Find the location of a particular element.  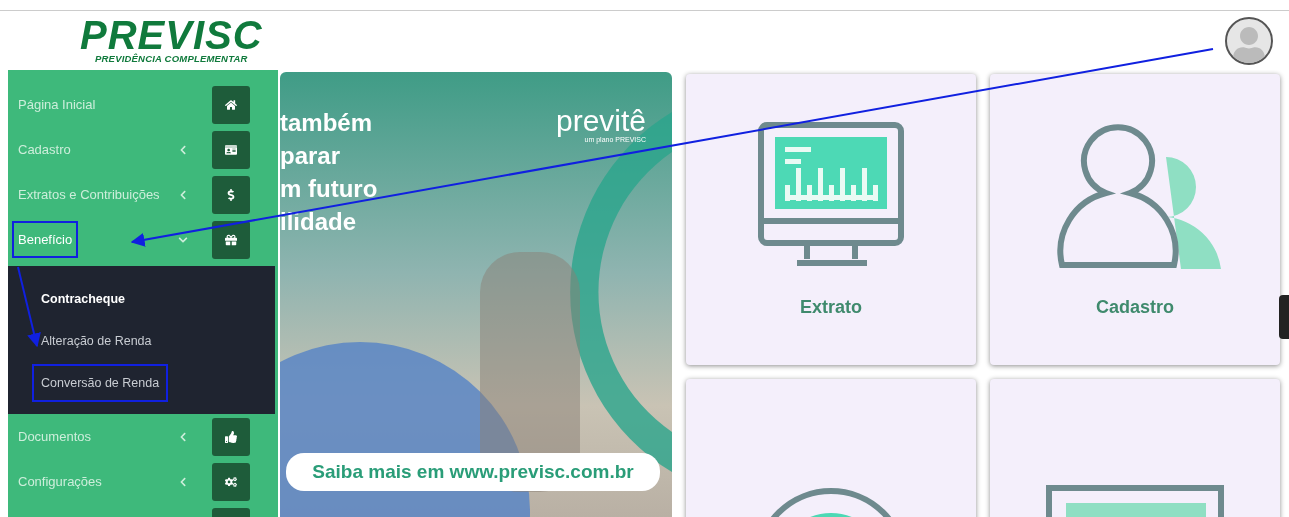

website-link: Saiba mais em www.previsc.com.br is located at coordinates (473, 472).